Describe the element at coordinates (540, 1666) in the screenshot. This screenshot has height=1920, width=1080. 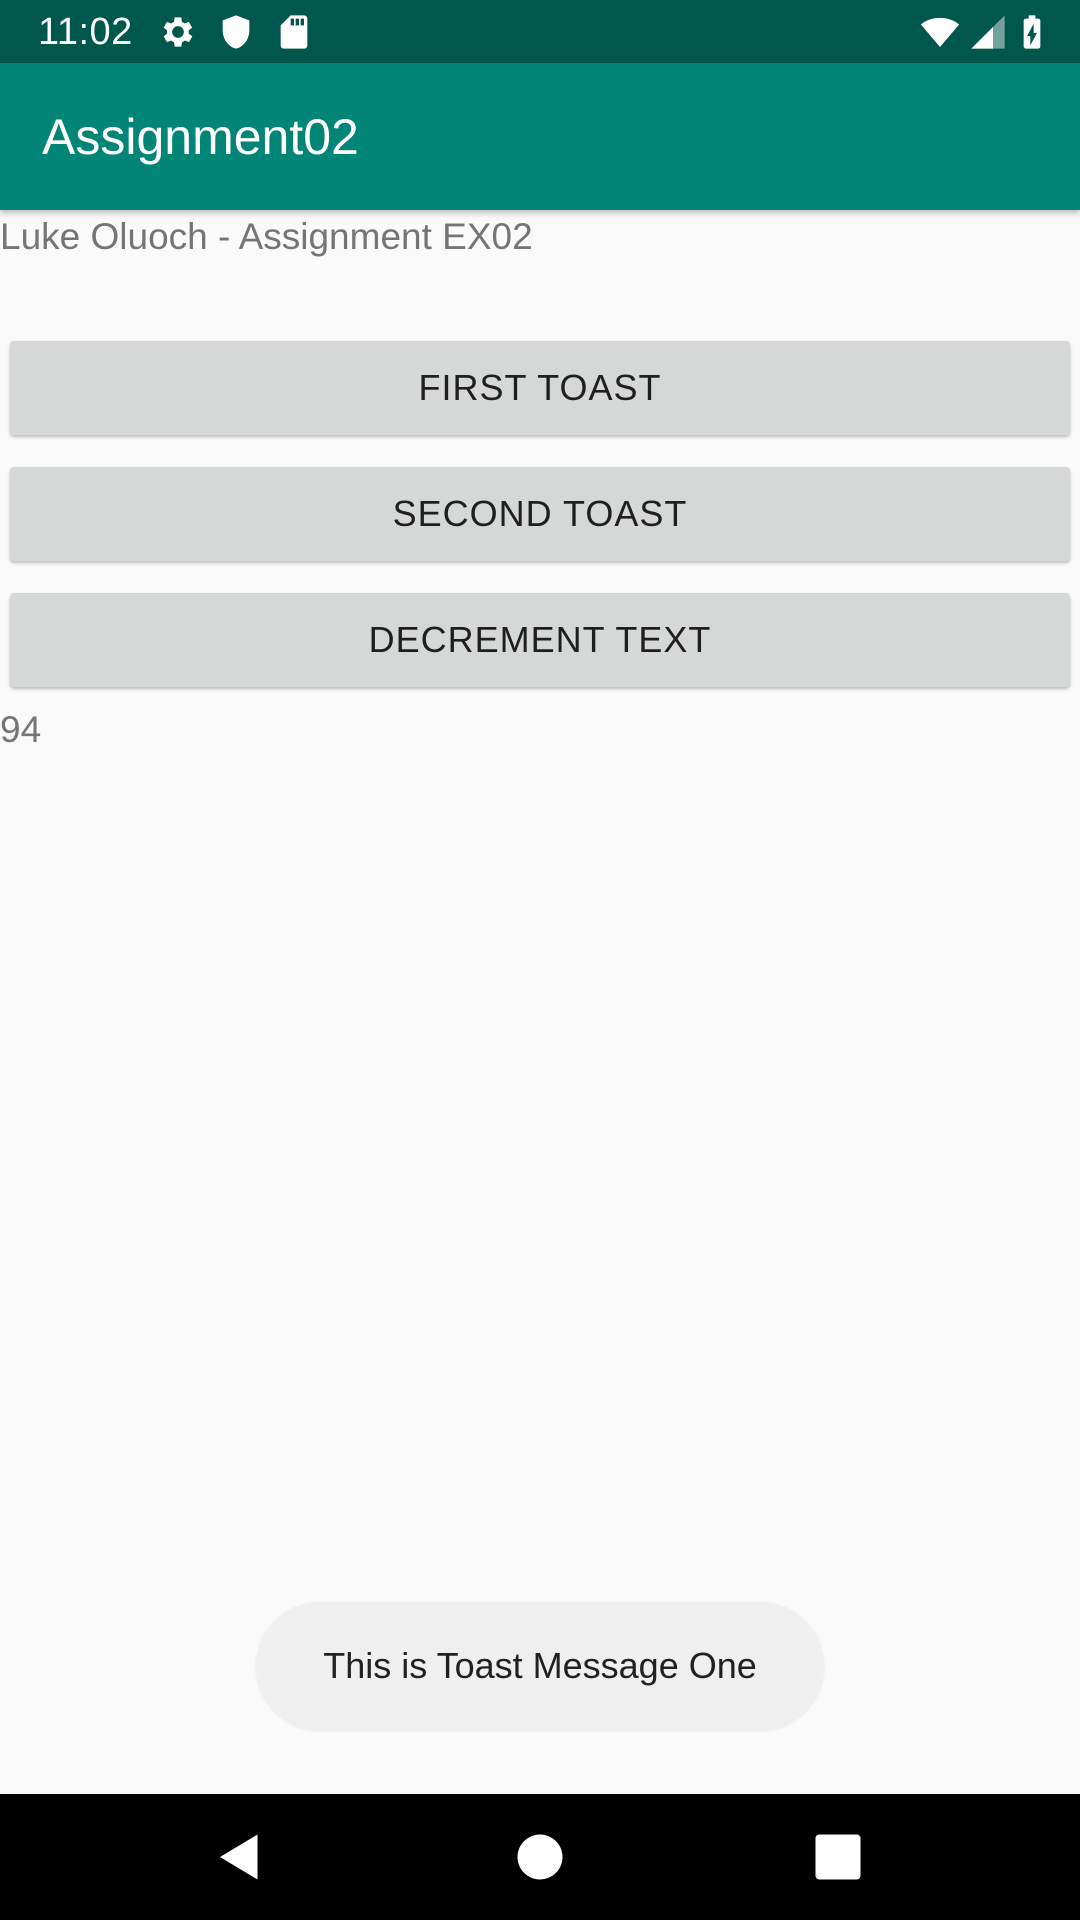
I see `toast-message: This is Toast Message One` at that location.